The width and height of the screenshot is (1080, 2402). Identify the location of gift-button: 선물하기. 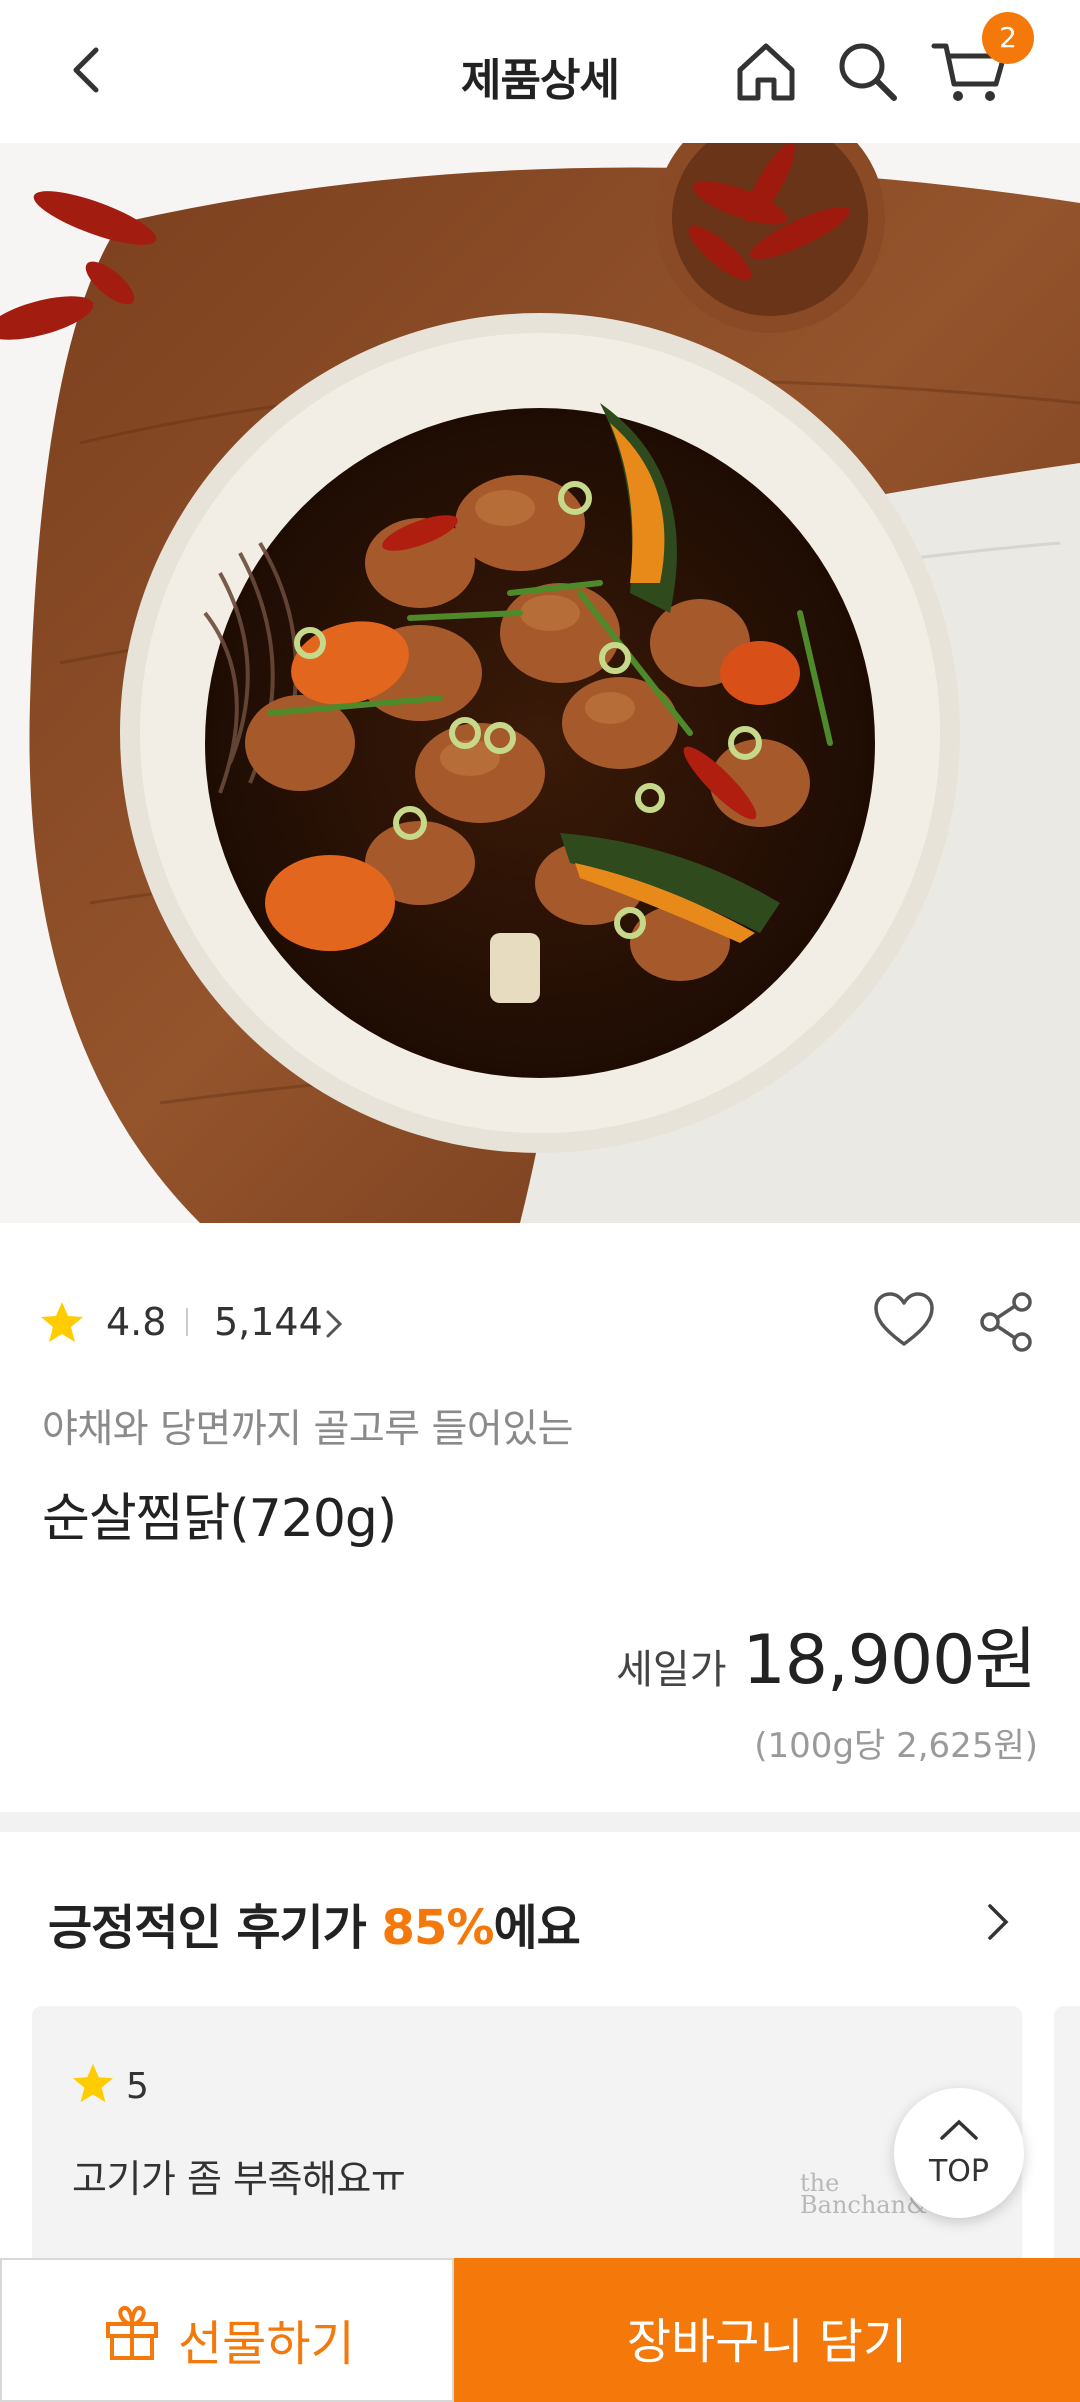
(227, 2330).